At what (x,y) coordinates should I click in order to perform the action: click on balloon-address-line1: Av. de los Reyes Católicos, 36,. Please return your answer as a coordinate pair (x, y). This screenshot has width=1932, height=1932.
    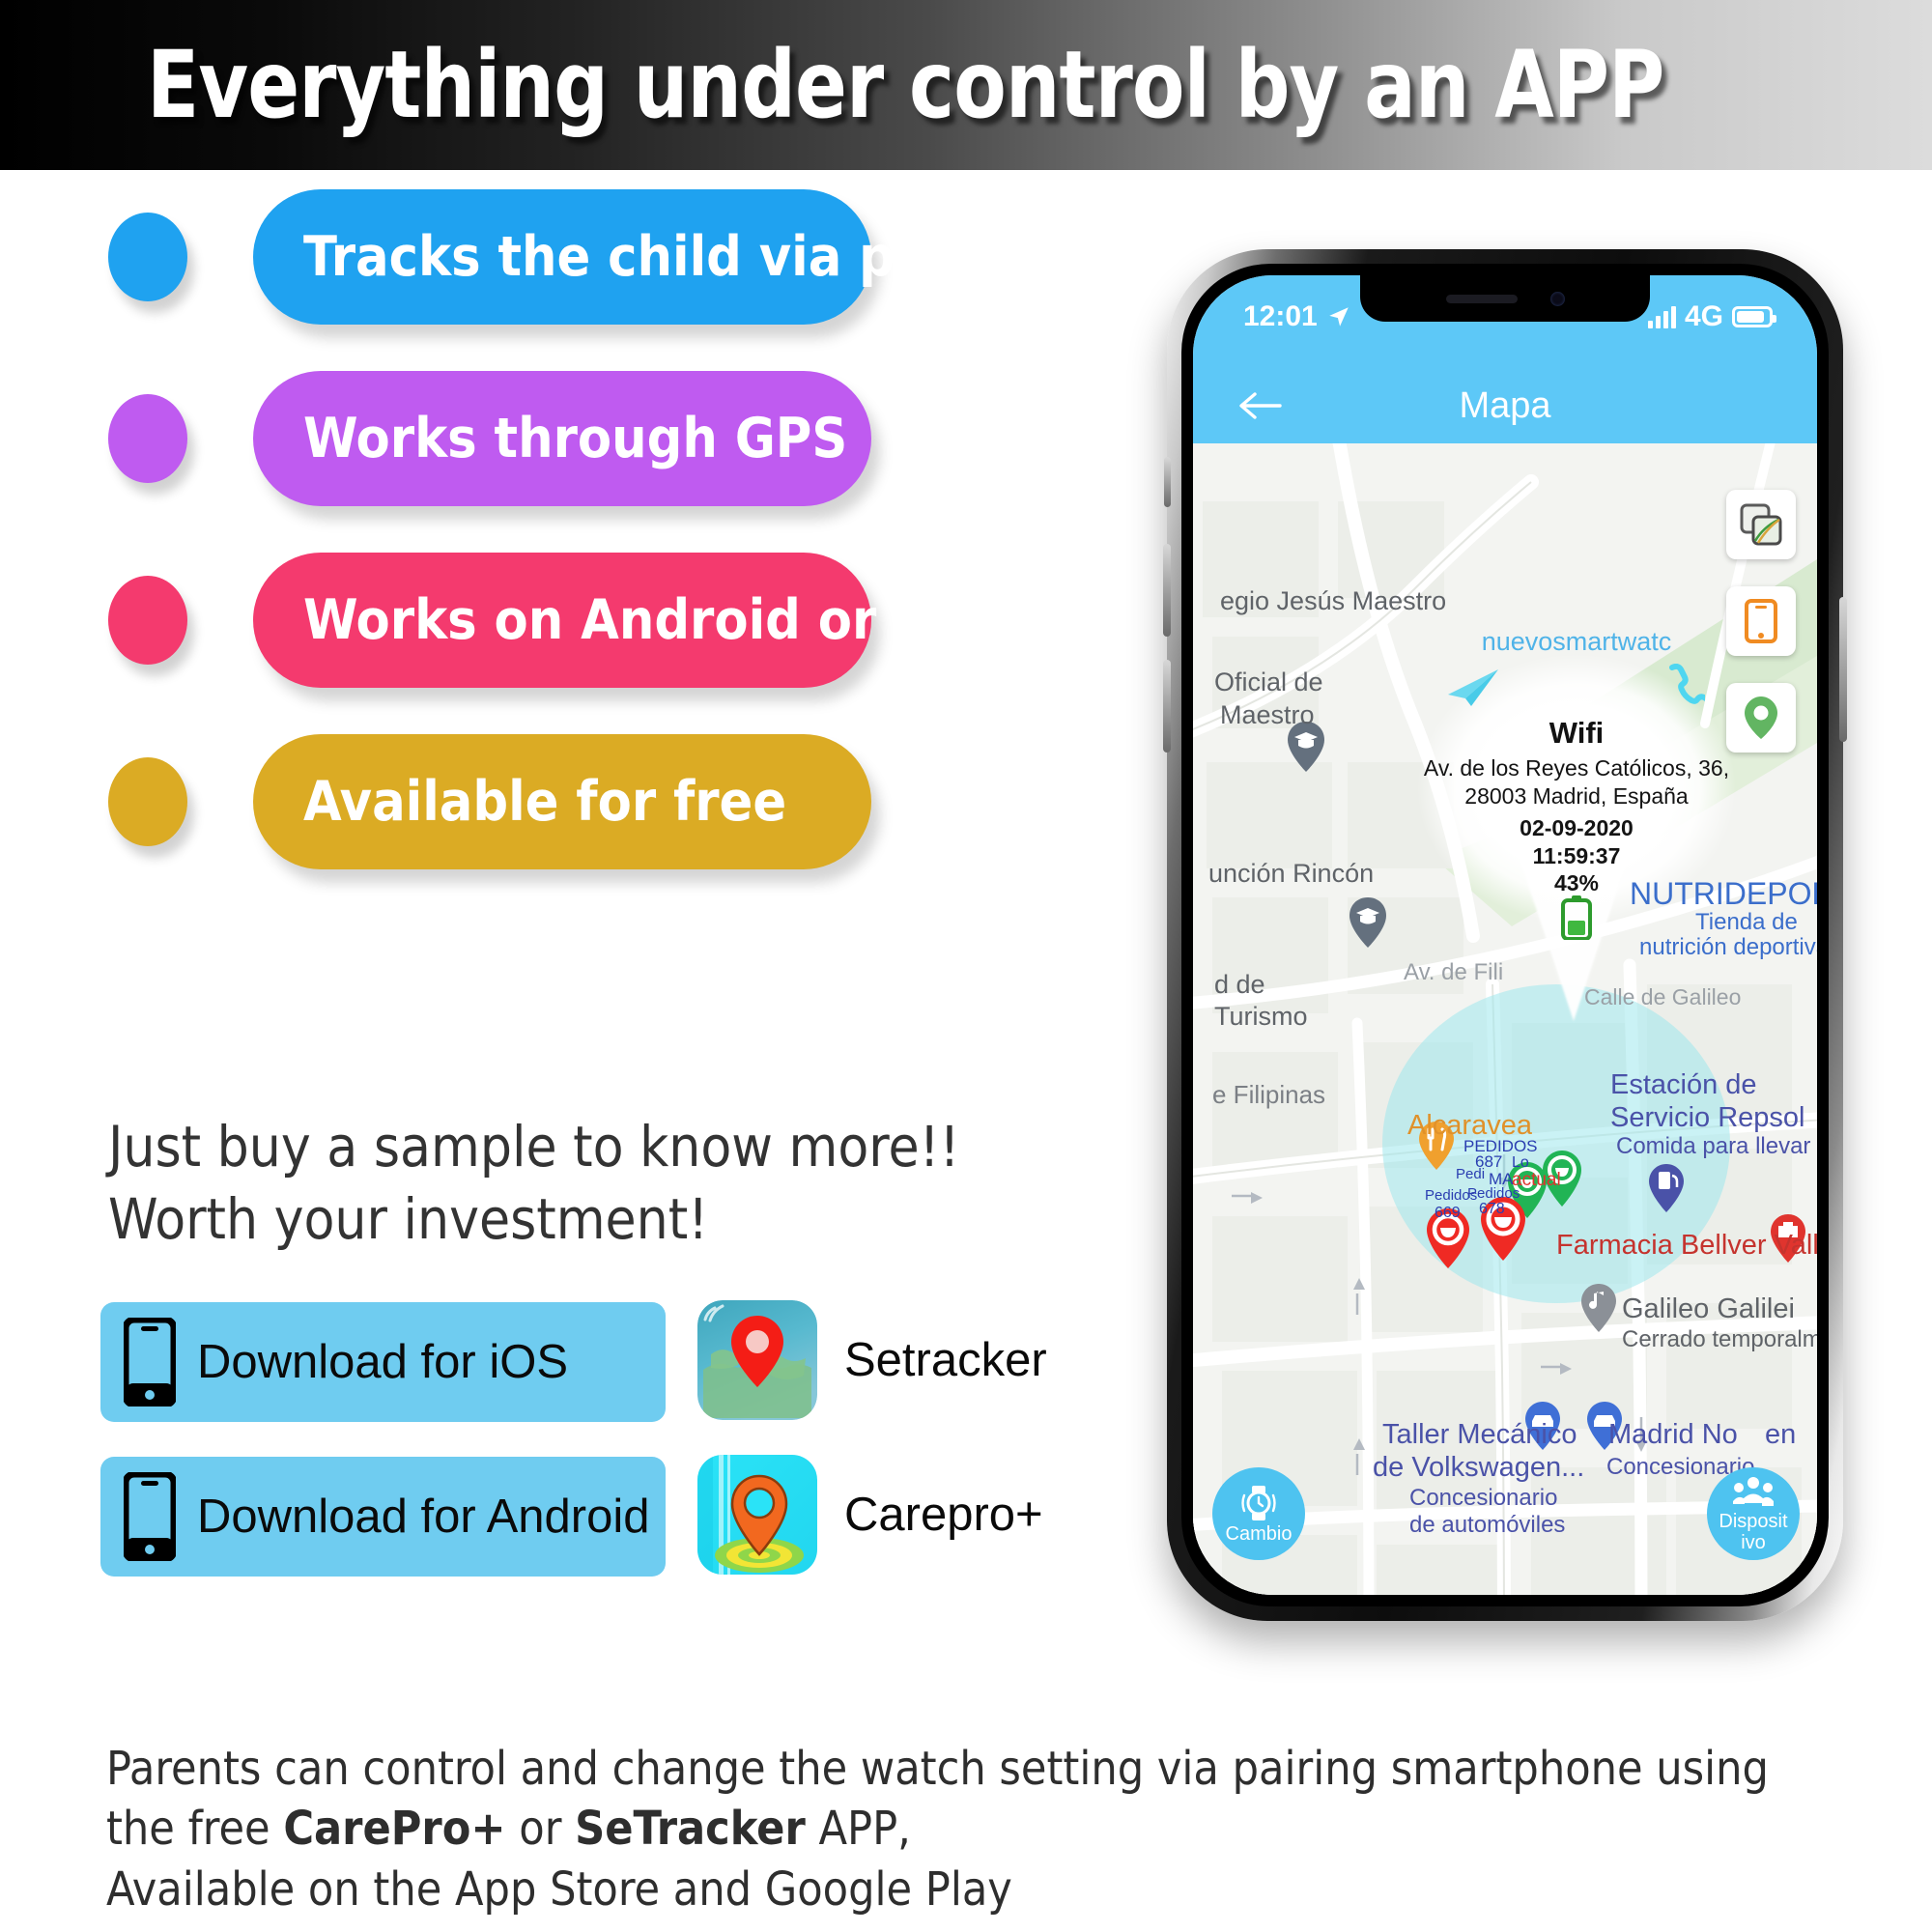
    Looking at the image, I should click on (1576, 768).